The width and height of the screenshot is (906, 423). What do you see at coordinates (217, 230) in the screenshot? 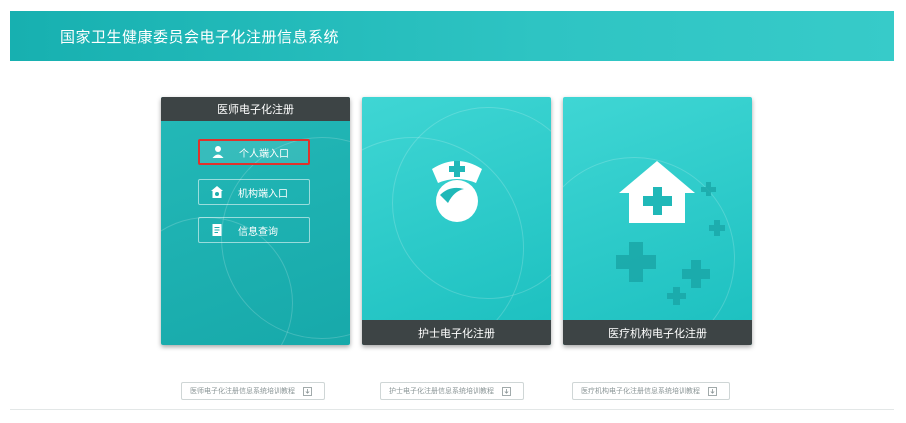
I see `document-icon` at bounding box center [217, 230].